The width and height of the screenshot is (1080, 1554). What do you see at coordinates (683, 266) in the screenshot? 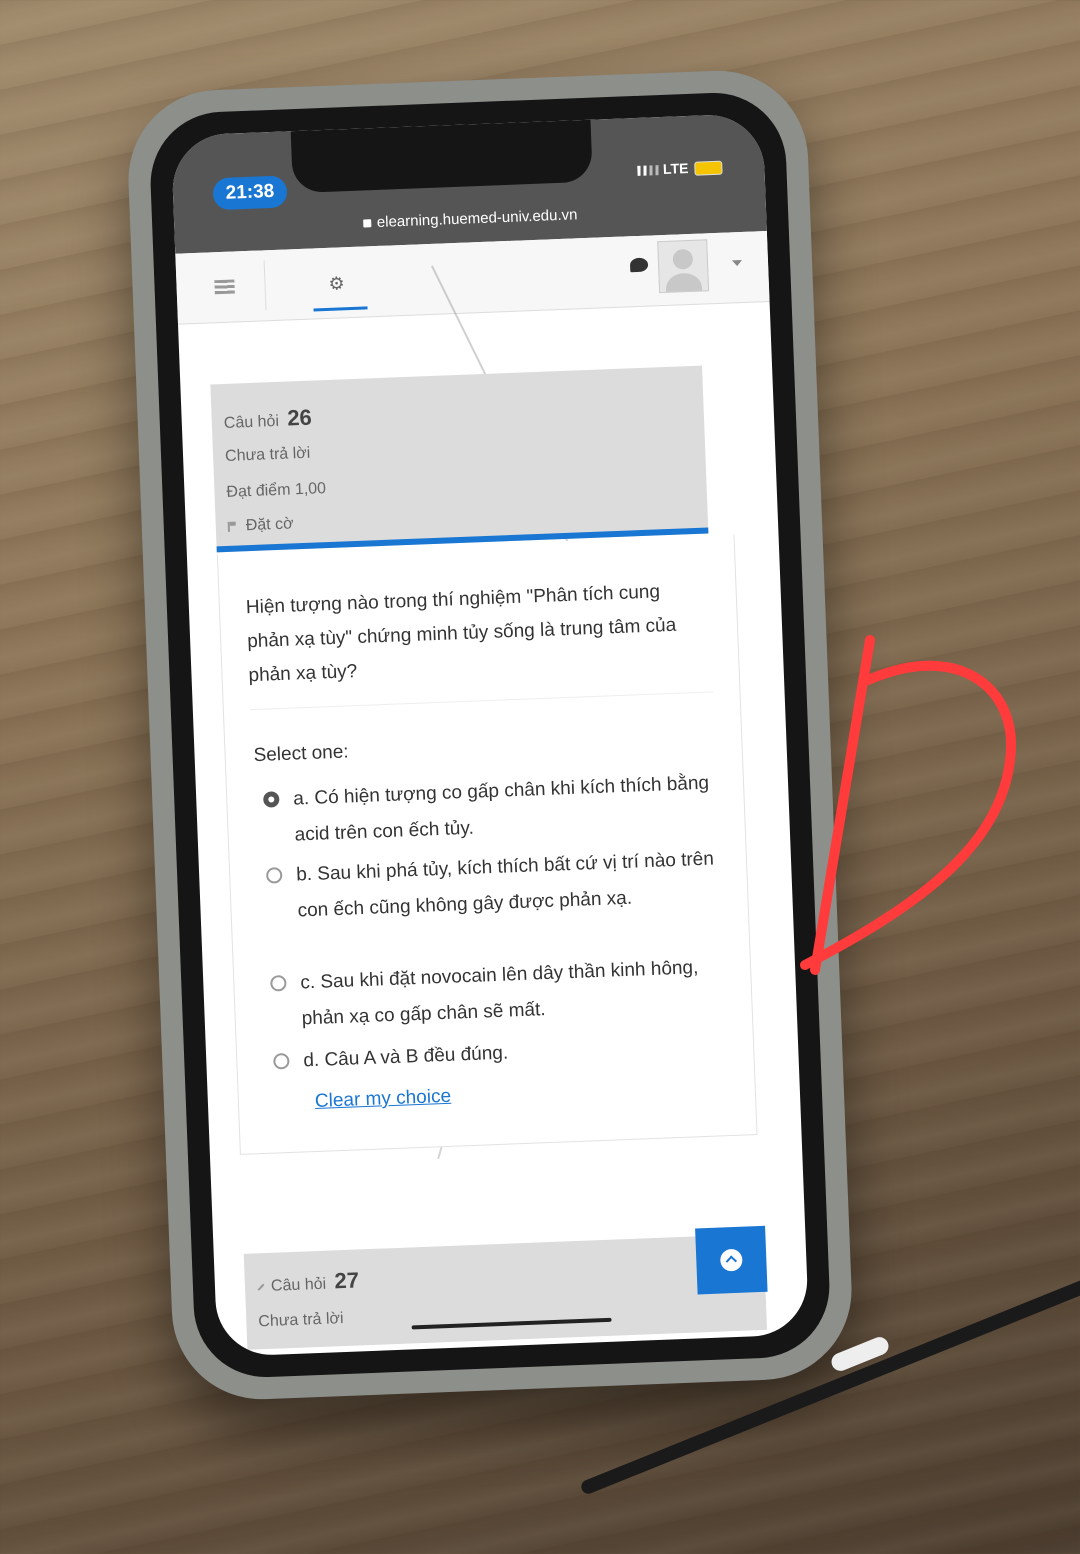
I see `avatar` at bounding box center [683, 266].